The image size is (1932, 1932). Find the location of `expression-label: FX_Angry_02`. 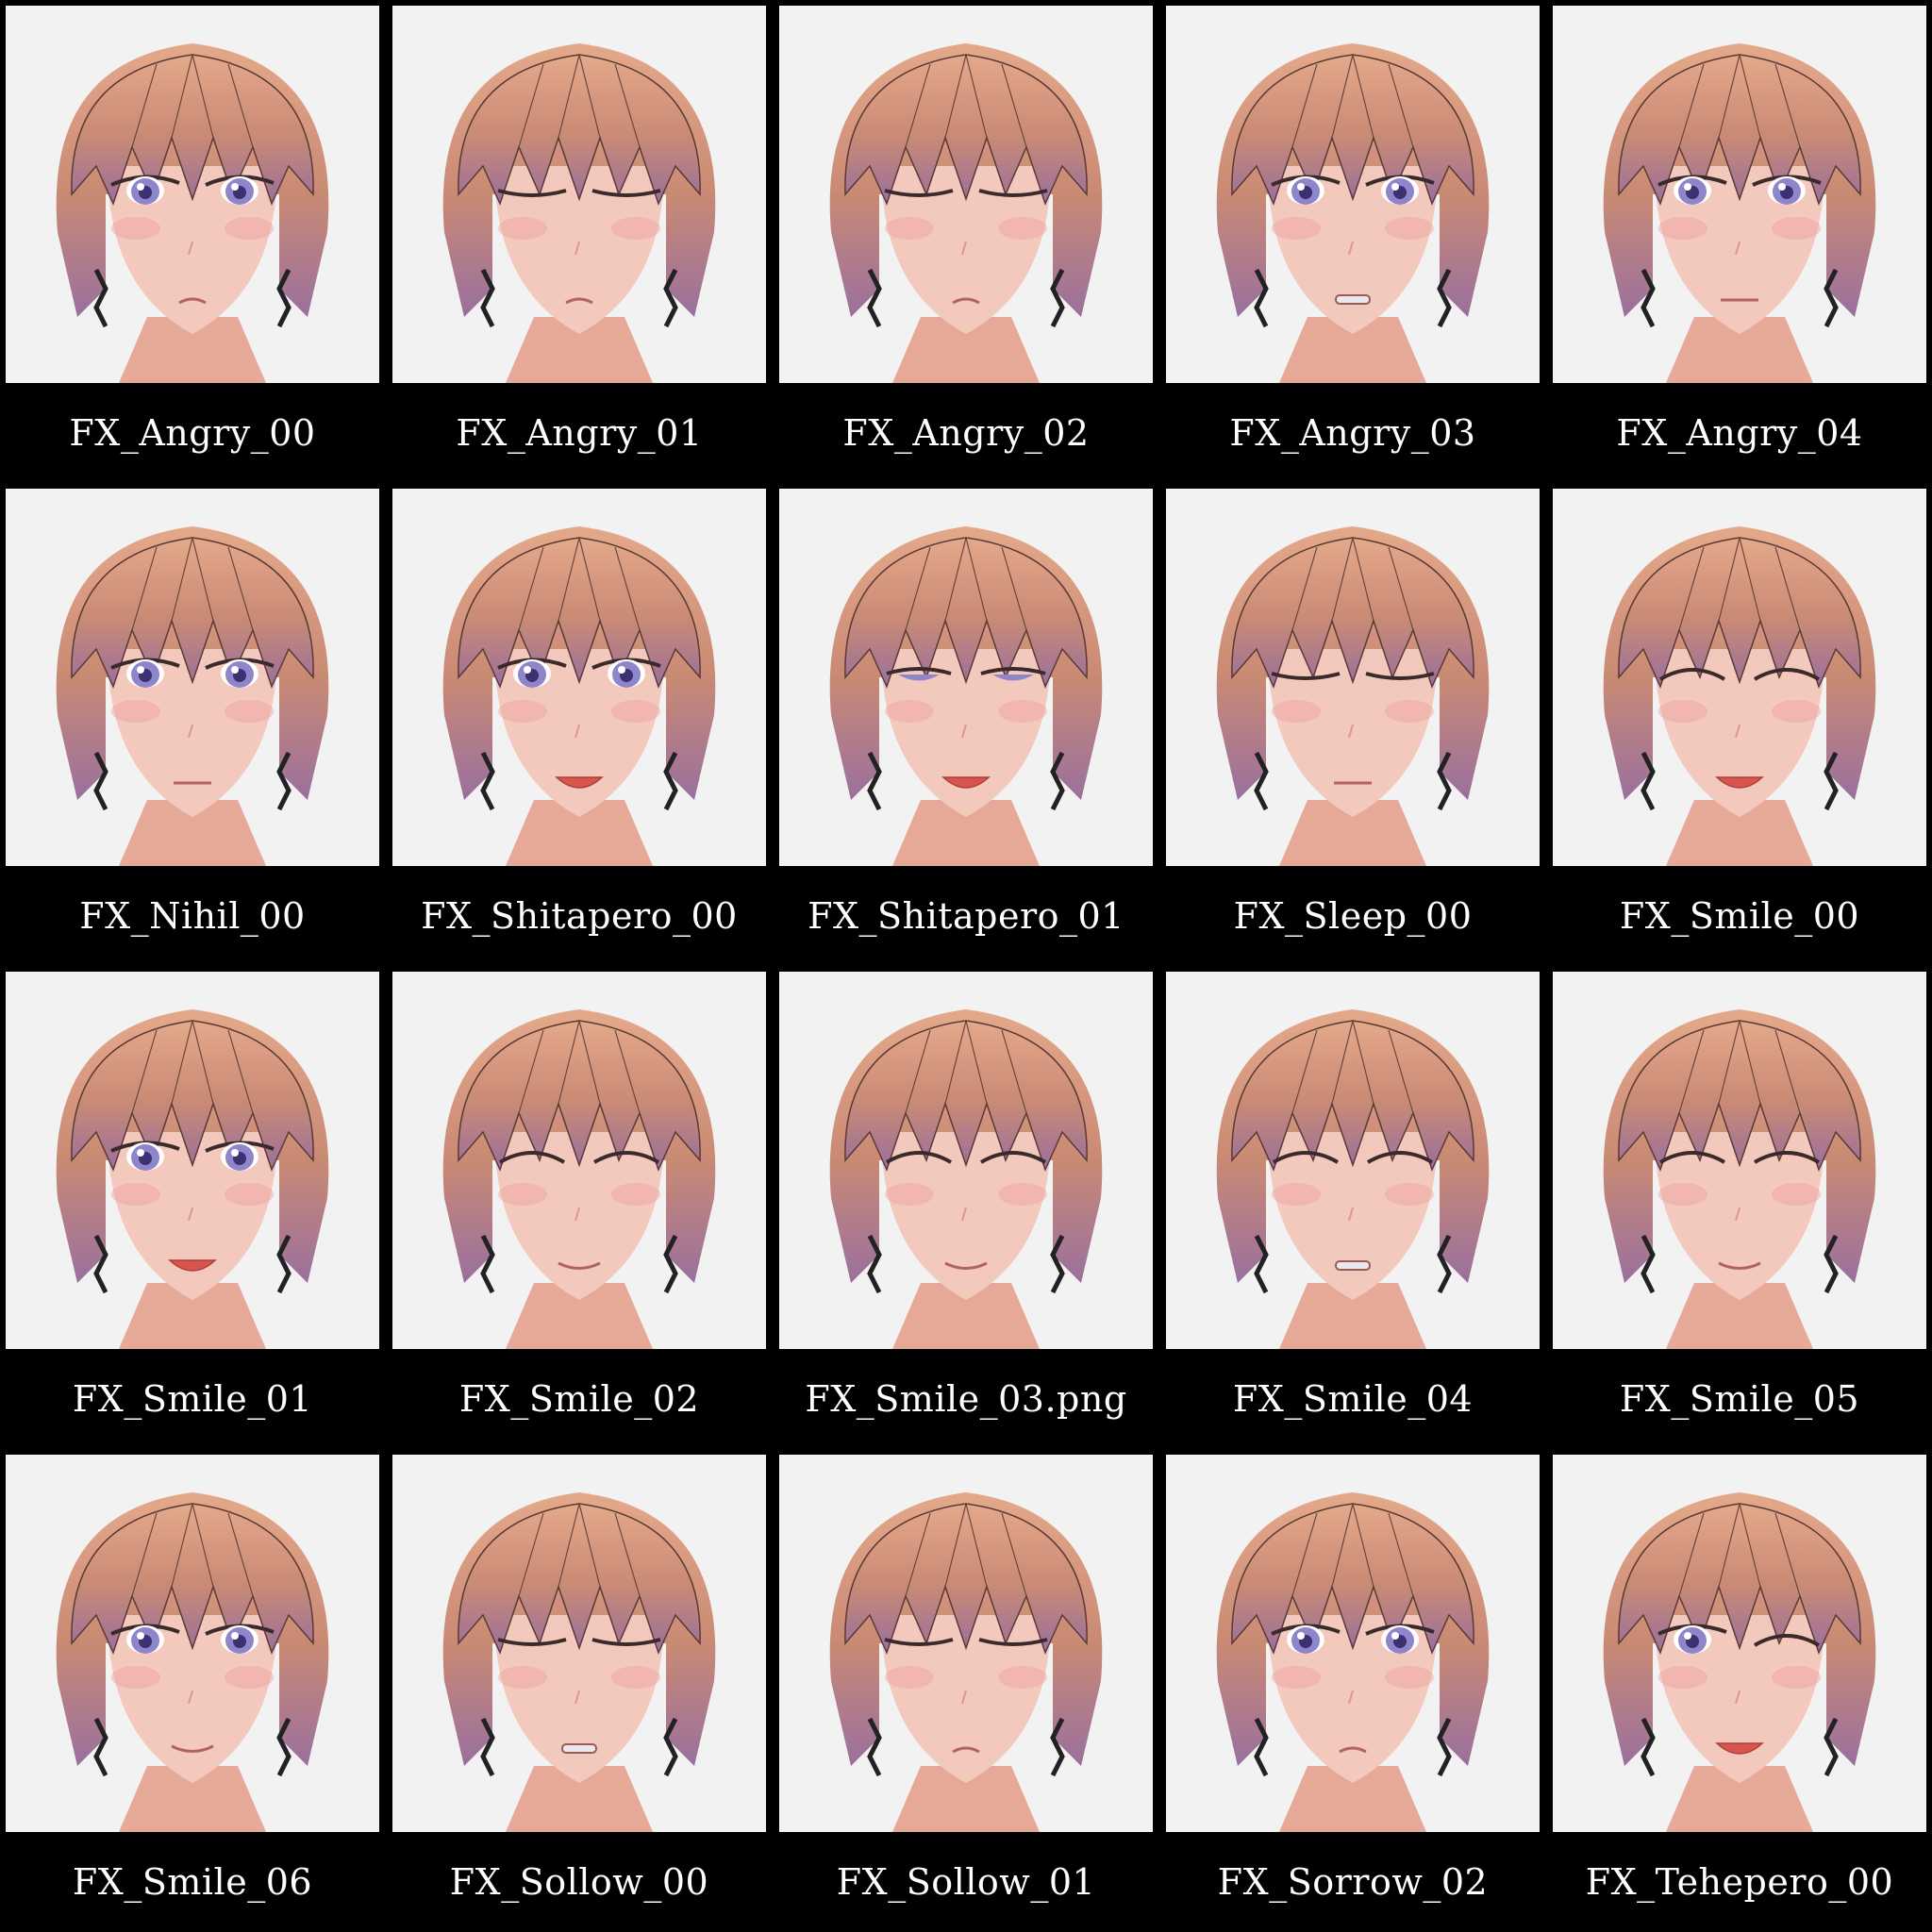

expression-label: FX_Angry_02 is located at coordinates (966, 433).